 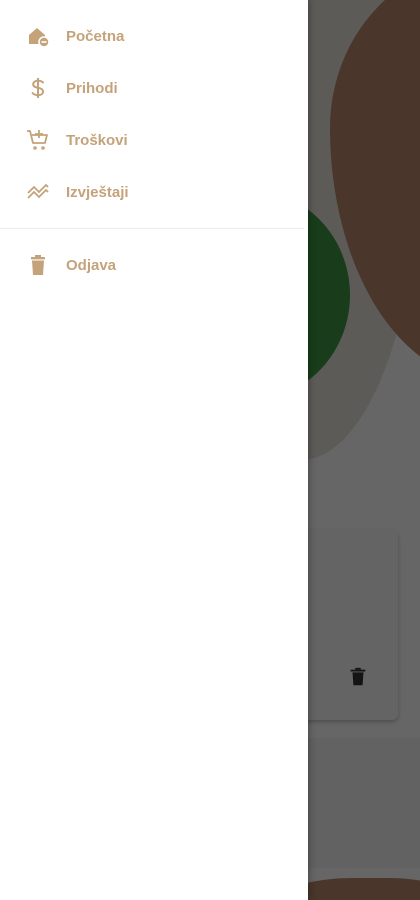 I want to click on drawer-item-izvjestaji: Izvještaji, so click(x=154, y=192).